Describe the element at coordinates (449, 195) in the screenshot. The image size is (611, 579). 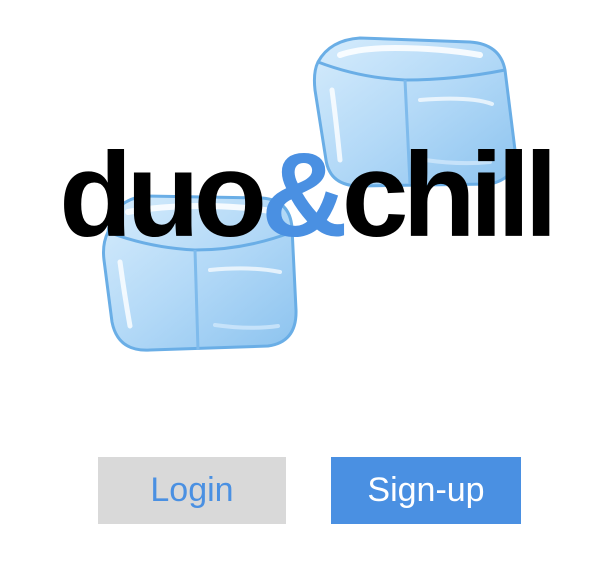
I see `logo-text-chill: chill` at that location.